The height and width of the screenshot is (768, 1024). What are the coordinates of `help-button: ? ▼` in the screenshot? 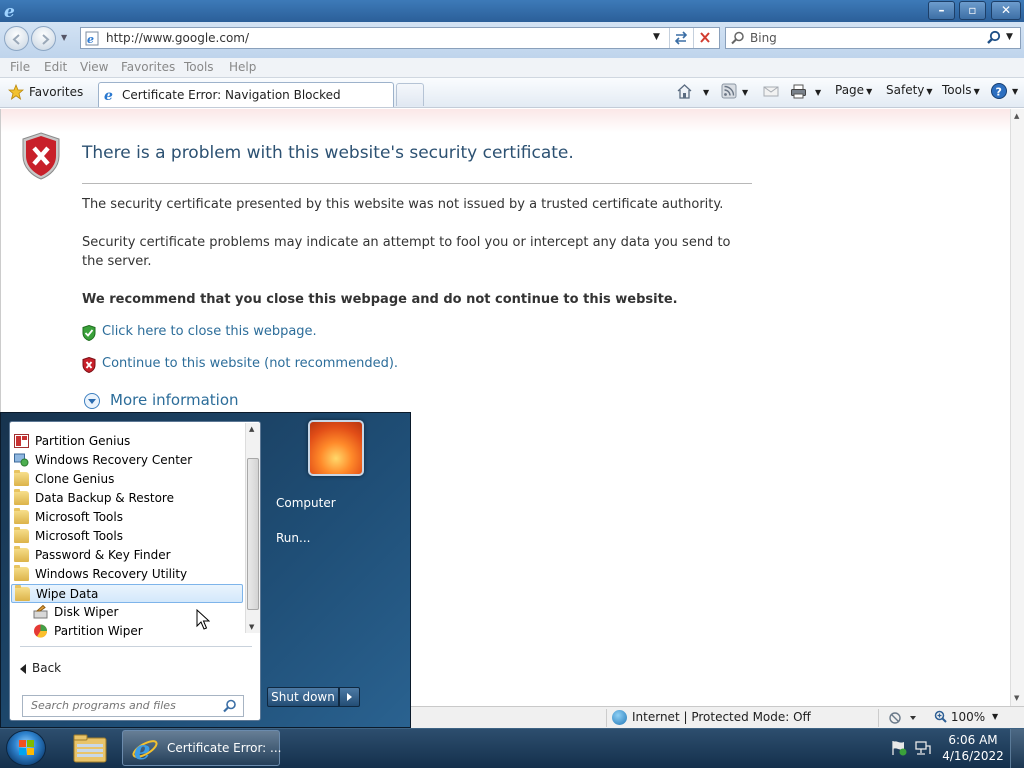 It's located at (1004, 92).